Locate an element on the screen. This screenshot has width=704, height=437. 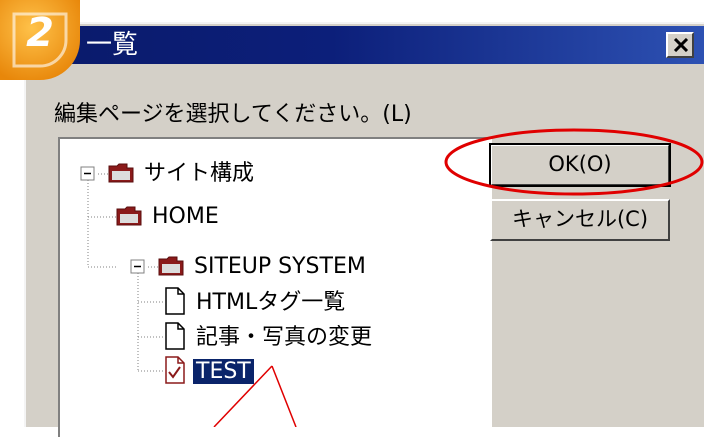
title-bar: 一覧 is located at coordinates (366, 45).